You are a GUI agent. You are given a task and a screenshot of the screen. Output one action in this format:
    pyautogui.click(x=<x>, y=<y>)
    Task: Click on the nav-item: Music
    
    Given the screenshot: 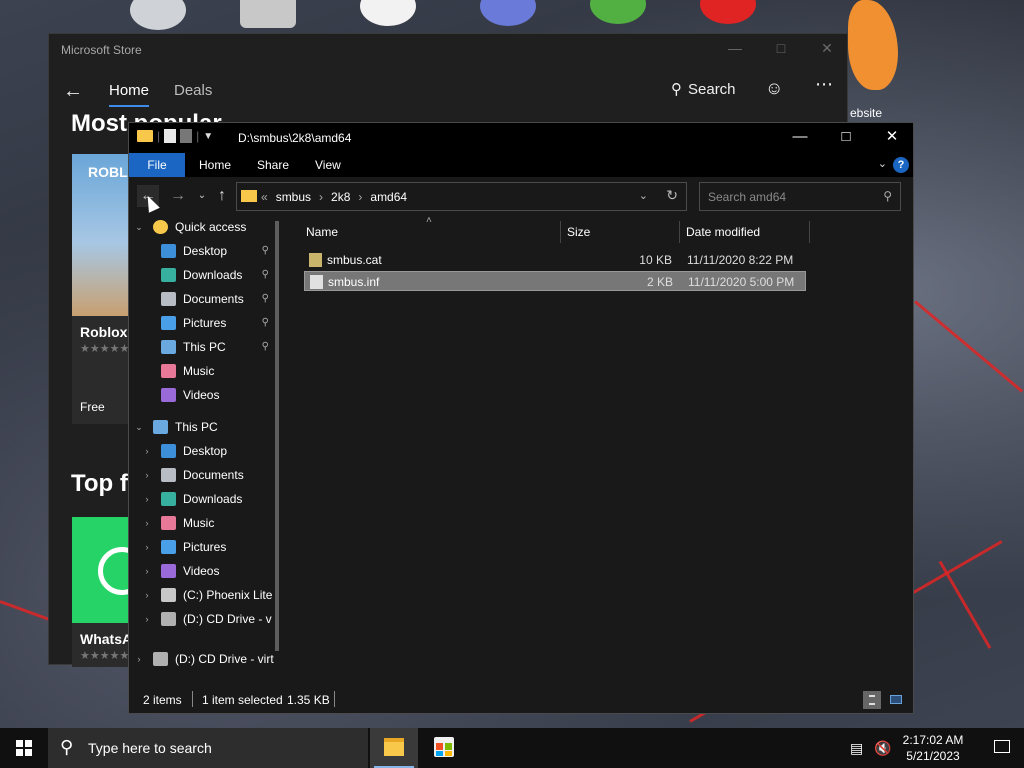 What is the action you would take?
    pyautogui.click(x=202, y=371)
    